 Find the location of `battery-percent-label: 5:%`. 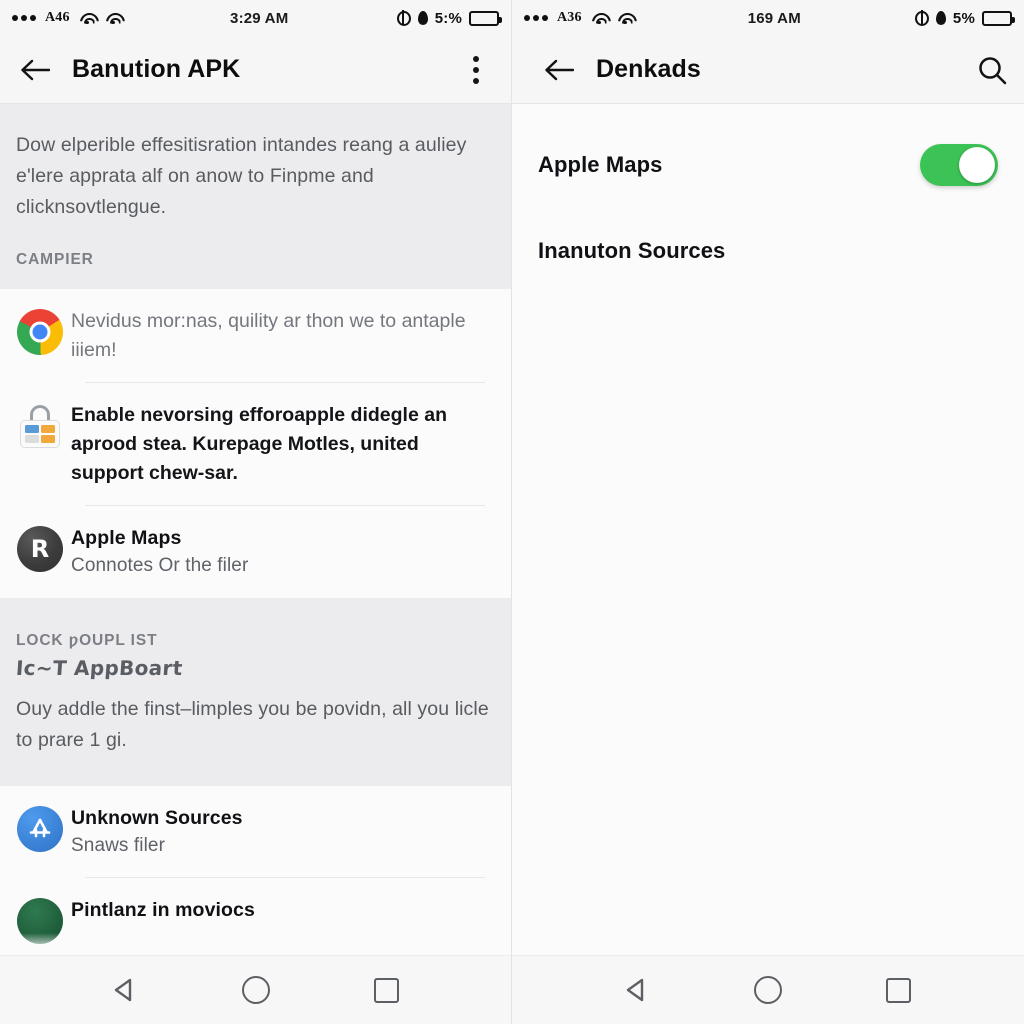

battery-percent-label: 5:% is located at coordinates (448, 18).